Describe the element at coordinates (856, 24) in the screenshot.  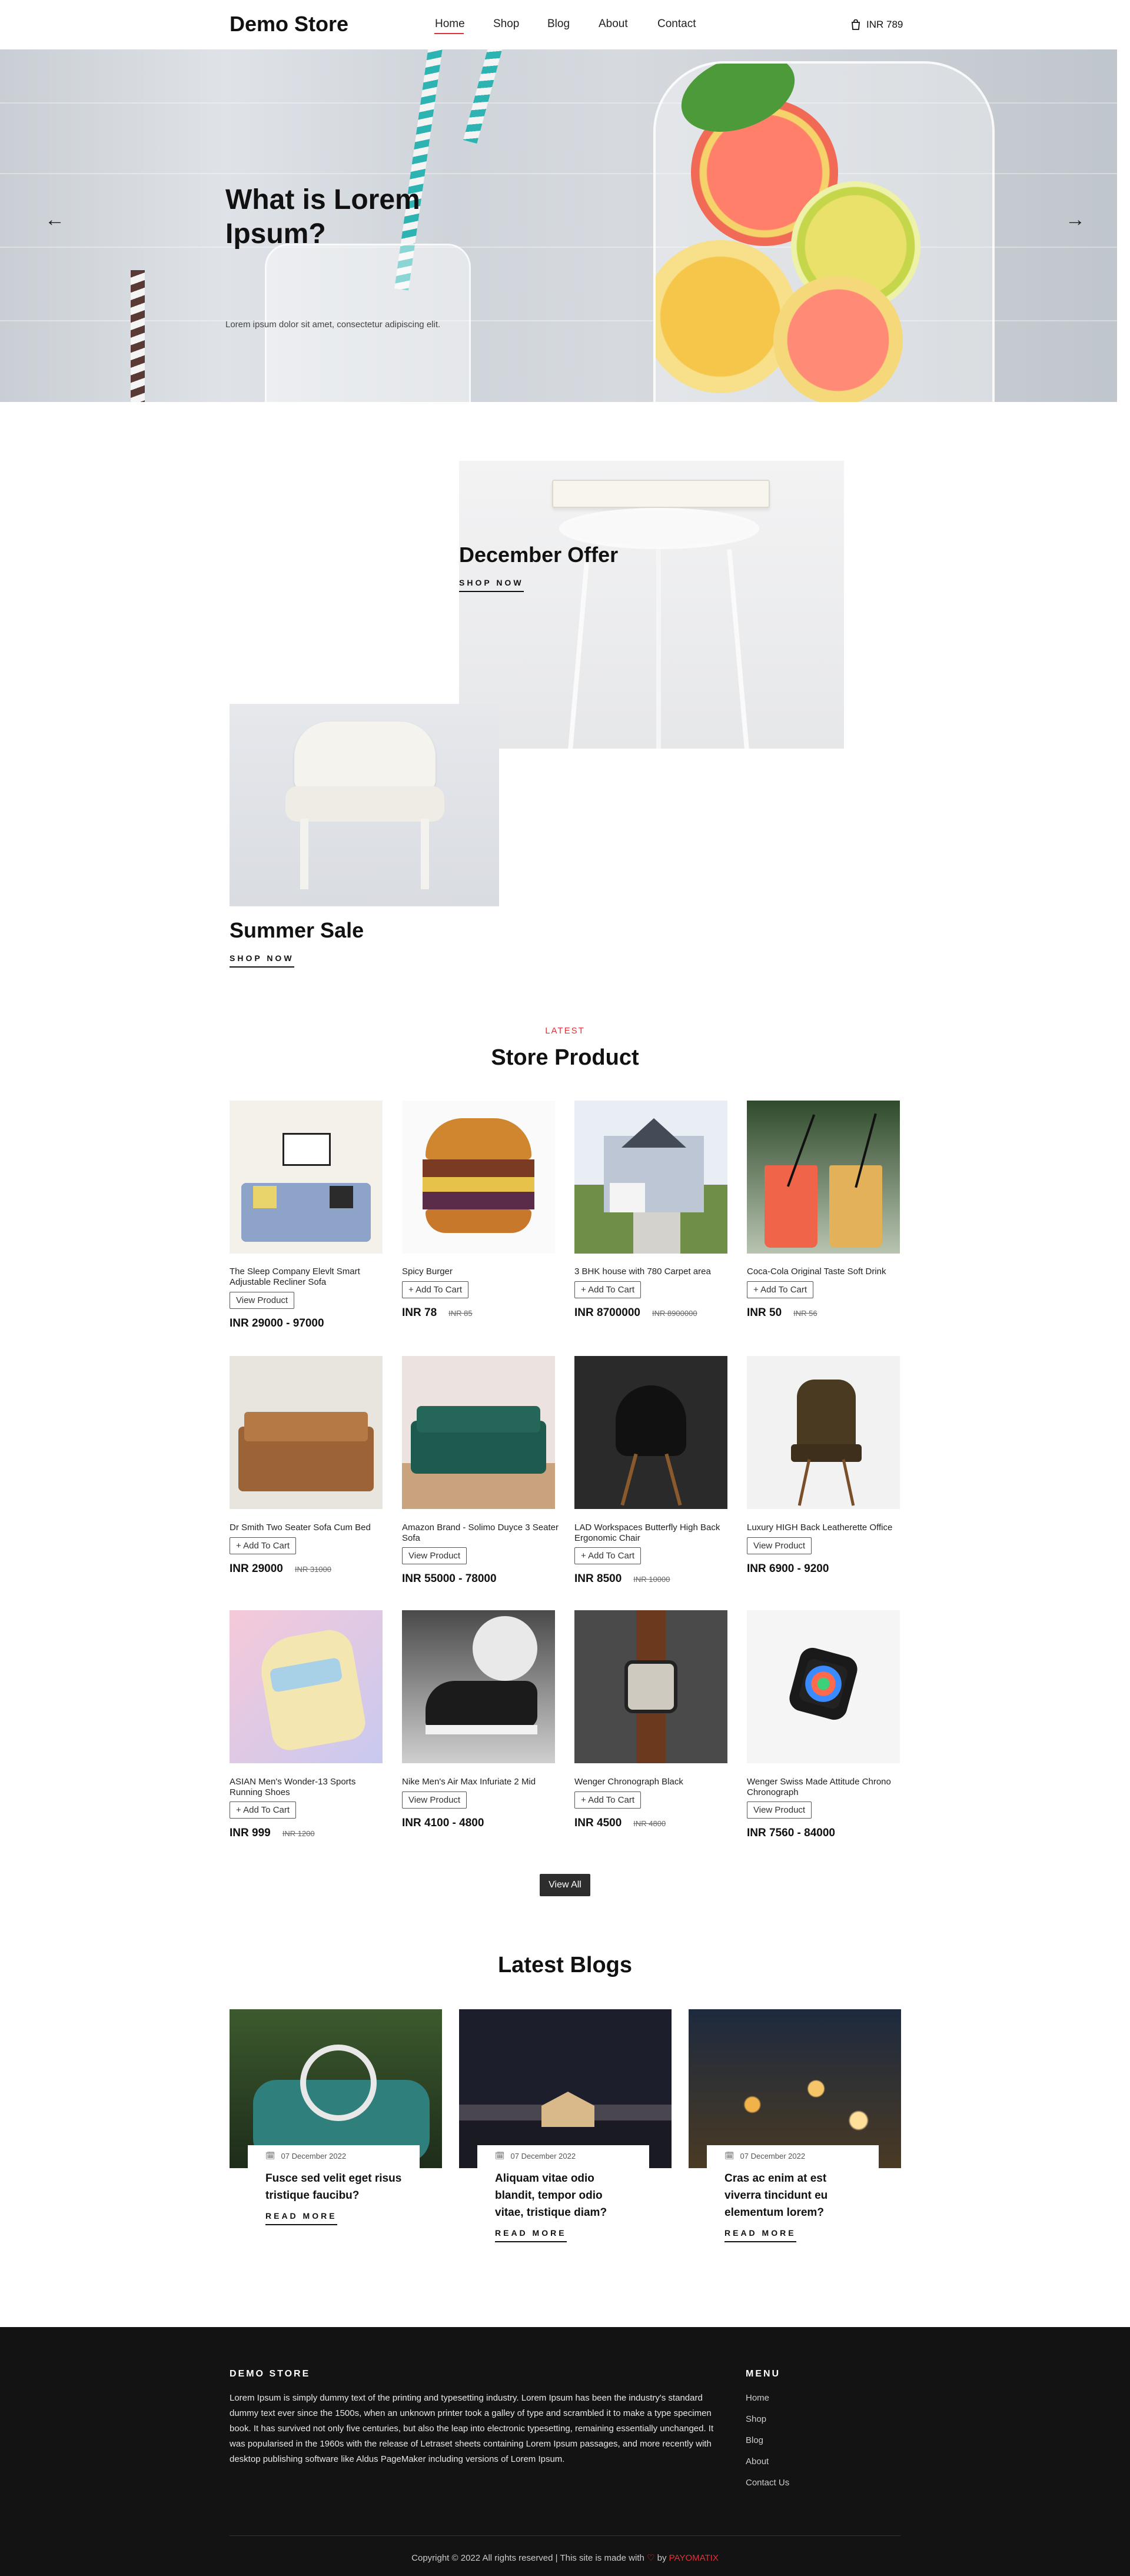
I see `shopping-bag-icon` at that location.